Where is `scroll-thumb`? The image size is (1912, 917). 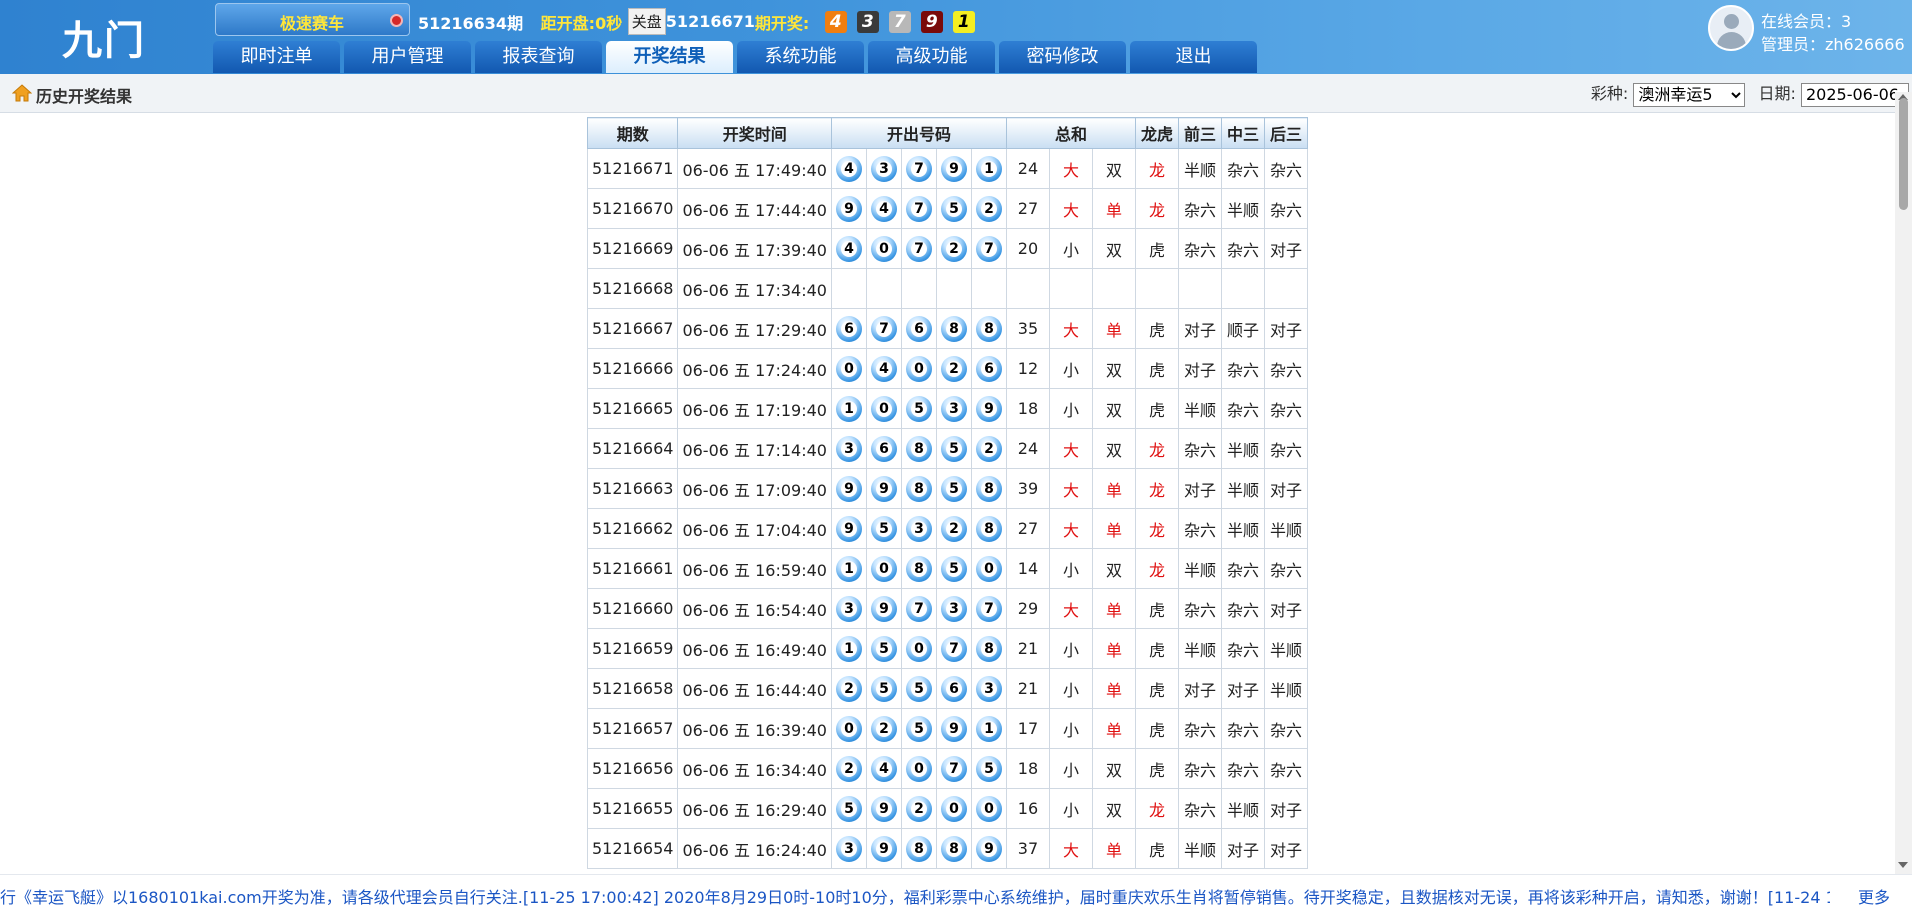
scroll-thumb is located at coordinates (1903, 154).